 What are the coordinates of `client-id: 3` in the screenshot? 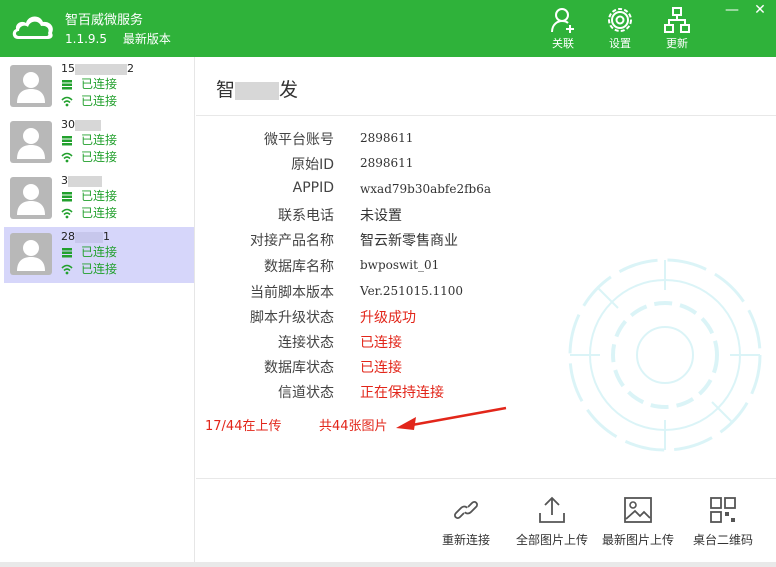 It's located at (81, 180).